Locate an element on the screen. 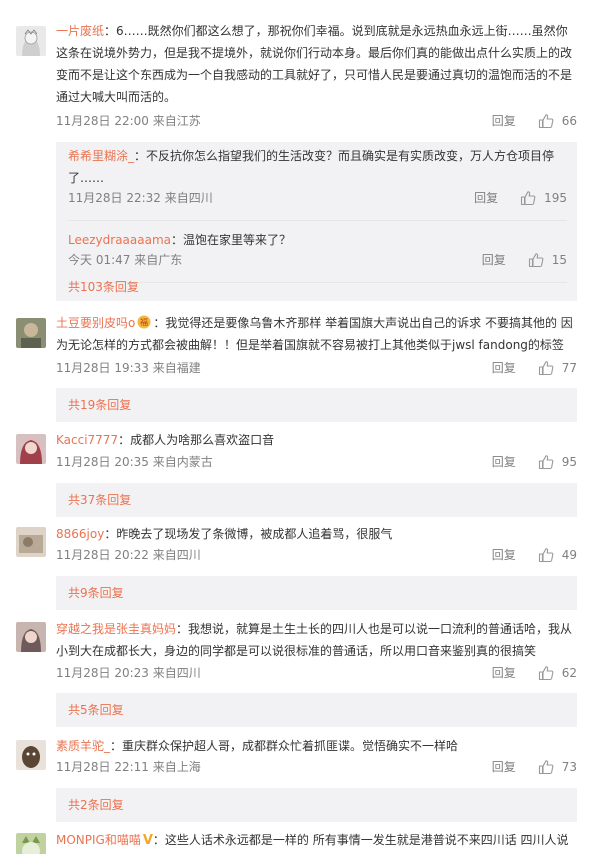 This screenshot has height=854, width=589. comment-content: ：成都人为啥那么喜欢盗口音 is located at coordinates (196, 440).